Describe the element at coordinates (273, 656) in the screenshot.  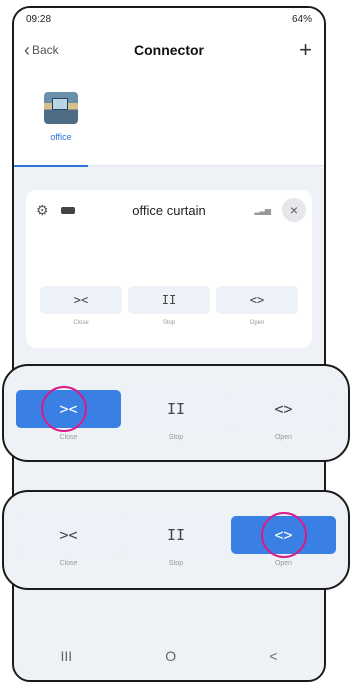
I see `system-back-icon: <` at that location.